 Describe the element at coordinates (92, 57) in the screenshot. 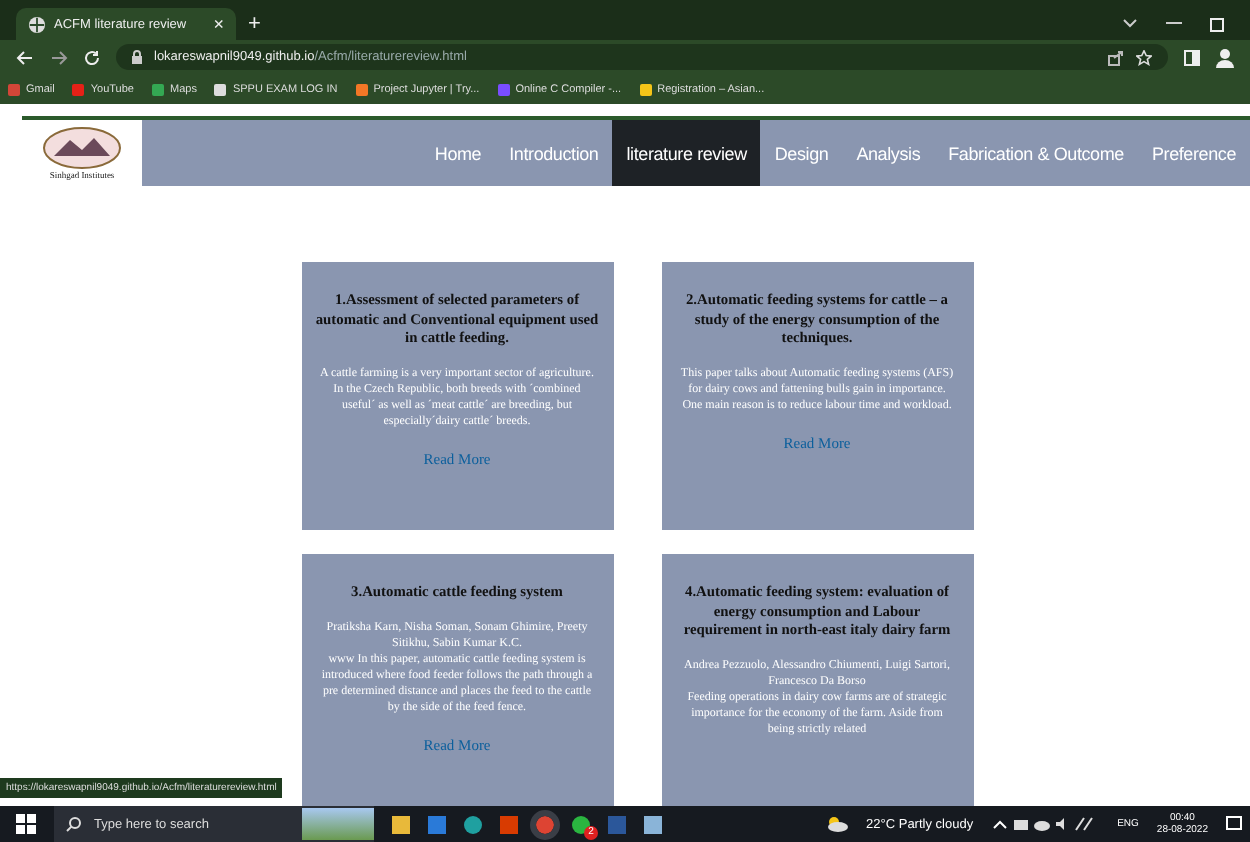

I see `reload-icon` at that location.